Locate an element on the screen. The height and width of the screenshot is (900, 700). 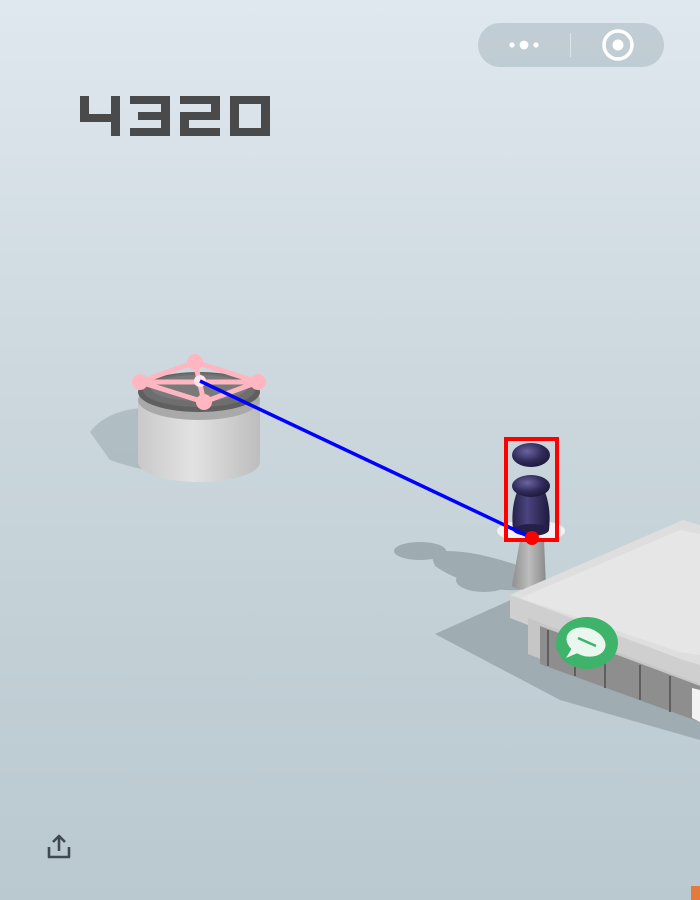
player-piece is located at coordinates (531, 489).